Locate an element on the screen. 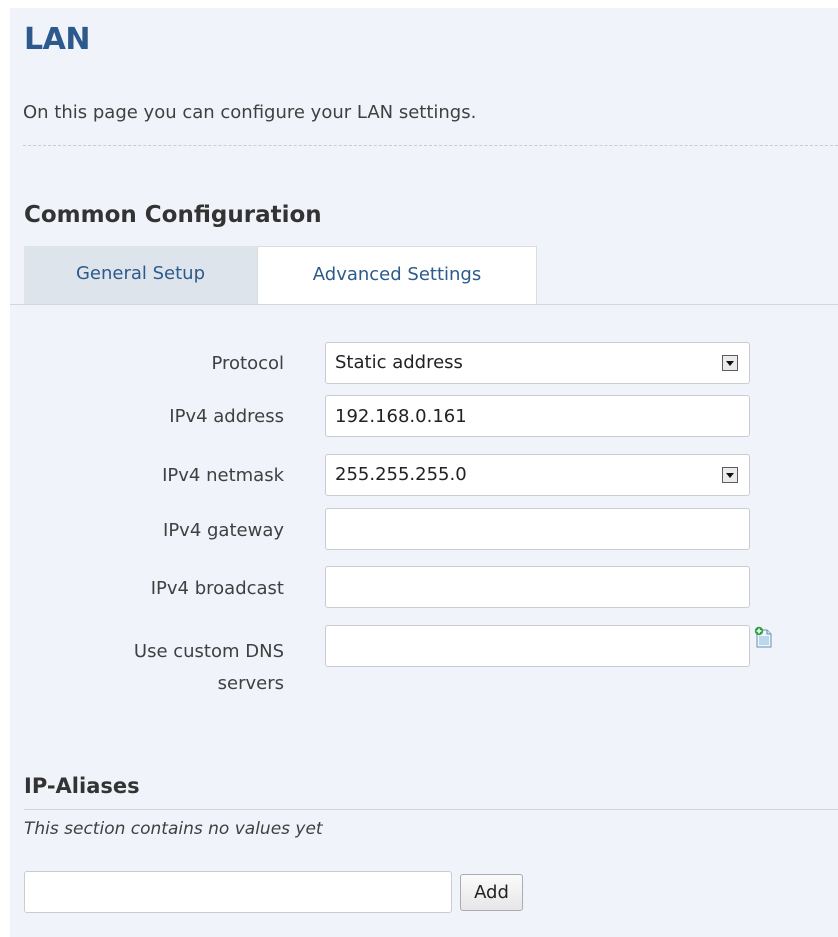  ipv4-netmask-value: 255.255.255.0 is located at coordinates (401, 474).